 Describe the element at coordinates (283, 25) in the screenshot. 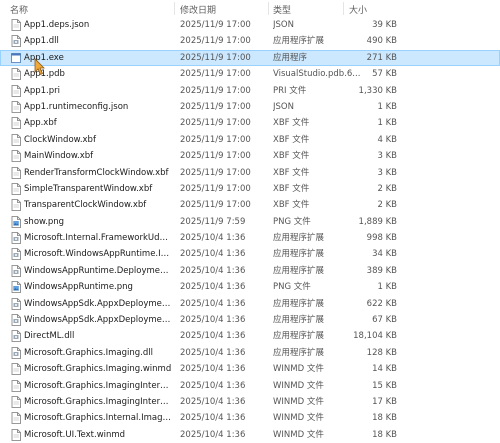

I see `file-type: JSON` at that location.